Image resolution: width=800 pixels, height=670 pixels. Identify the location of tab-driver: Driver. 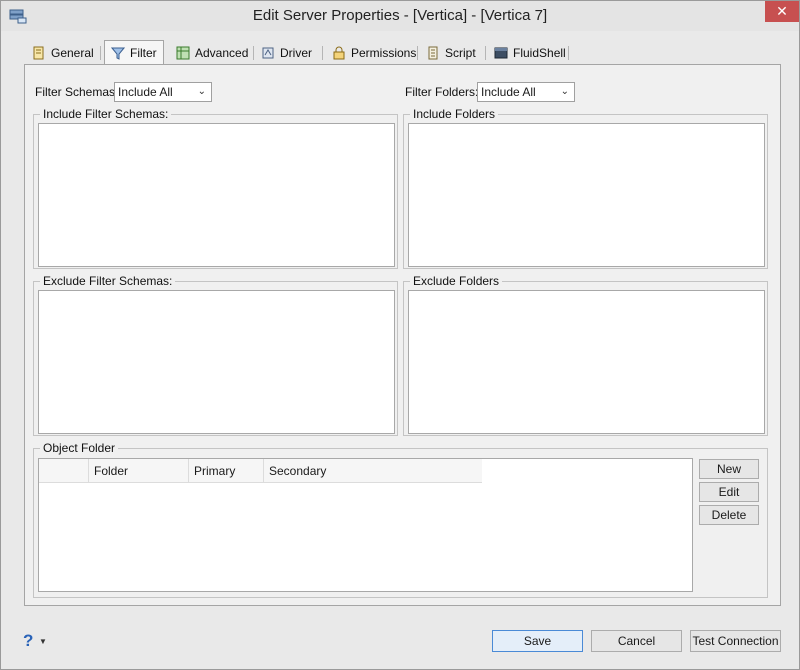
(286, 53).